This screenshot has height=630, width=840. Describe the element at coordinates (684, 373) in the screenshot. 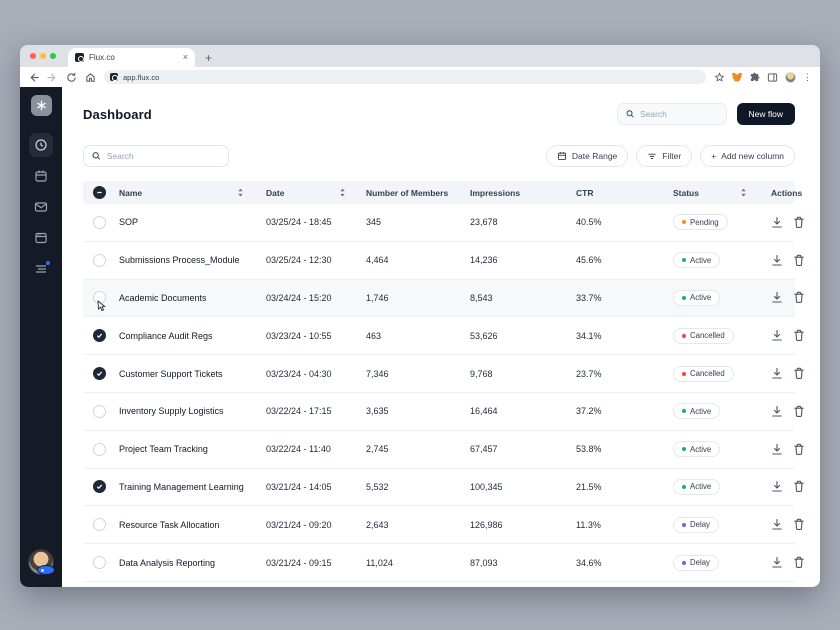

I see `status-dot-icon` at that location.